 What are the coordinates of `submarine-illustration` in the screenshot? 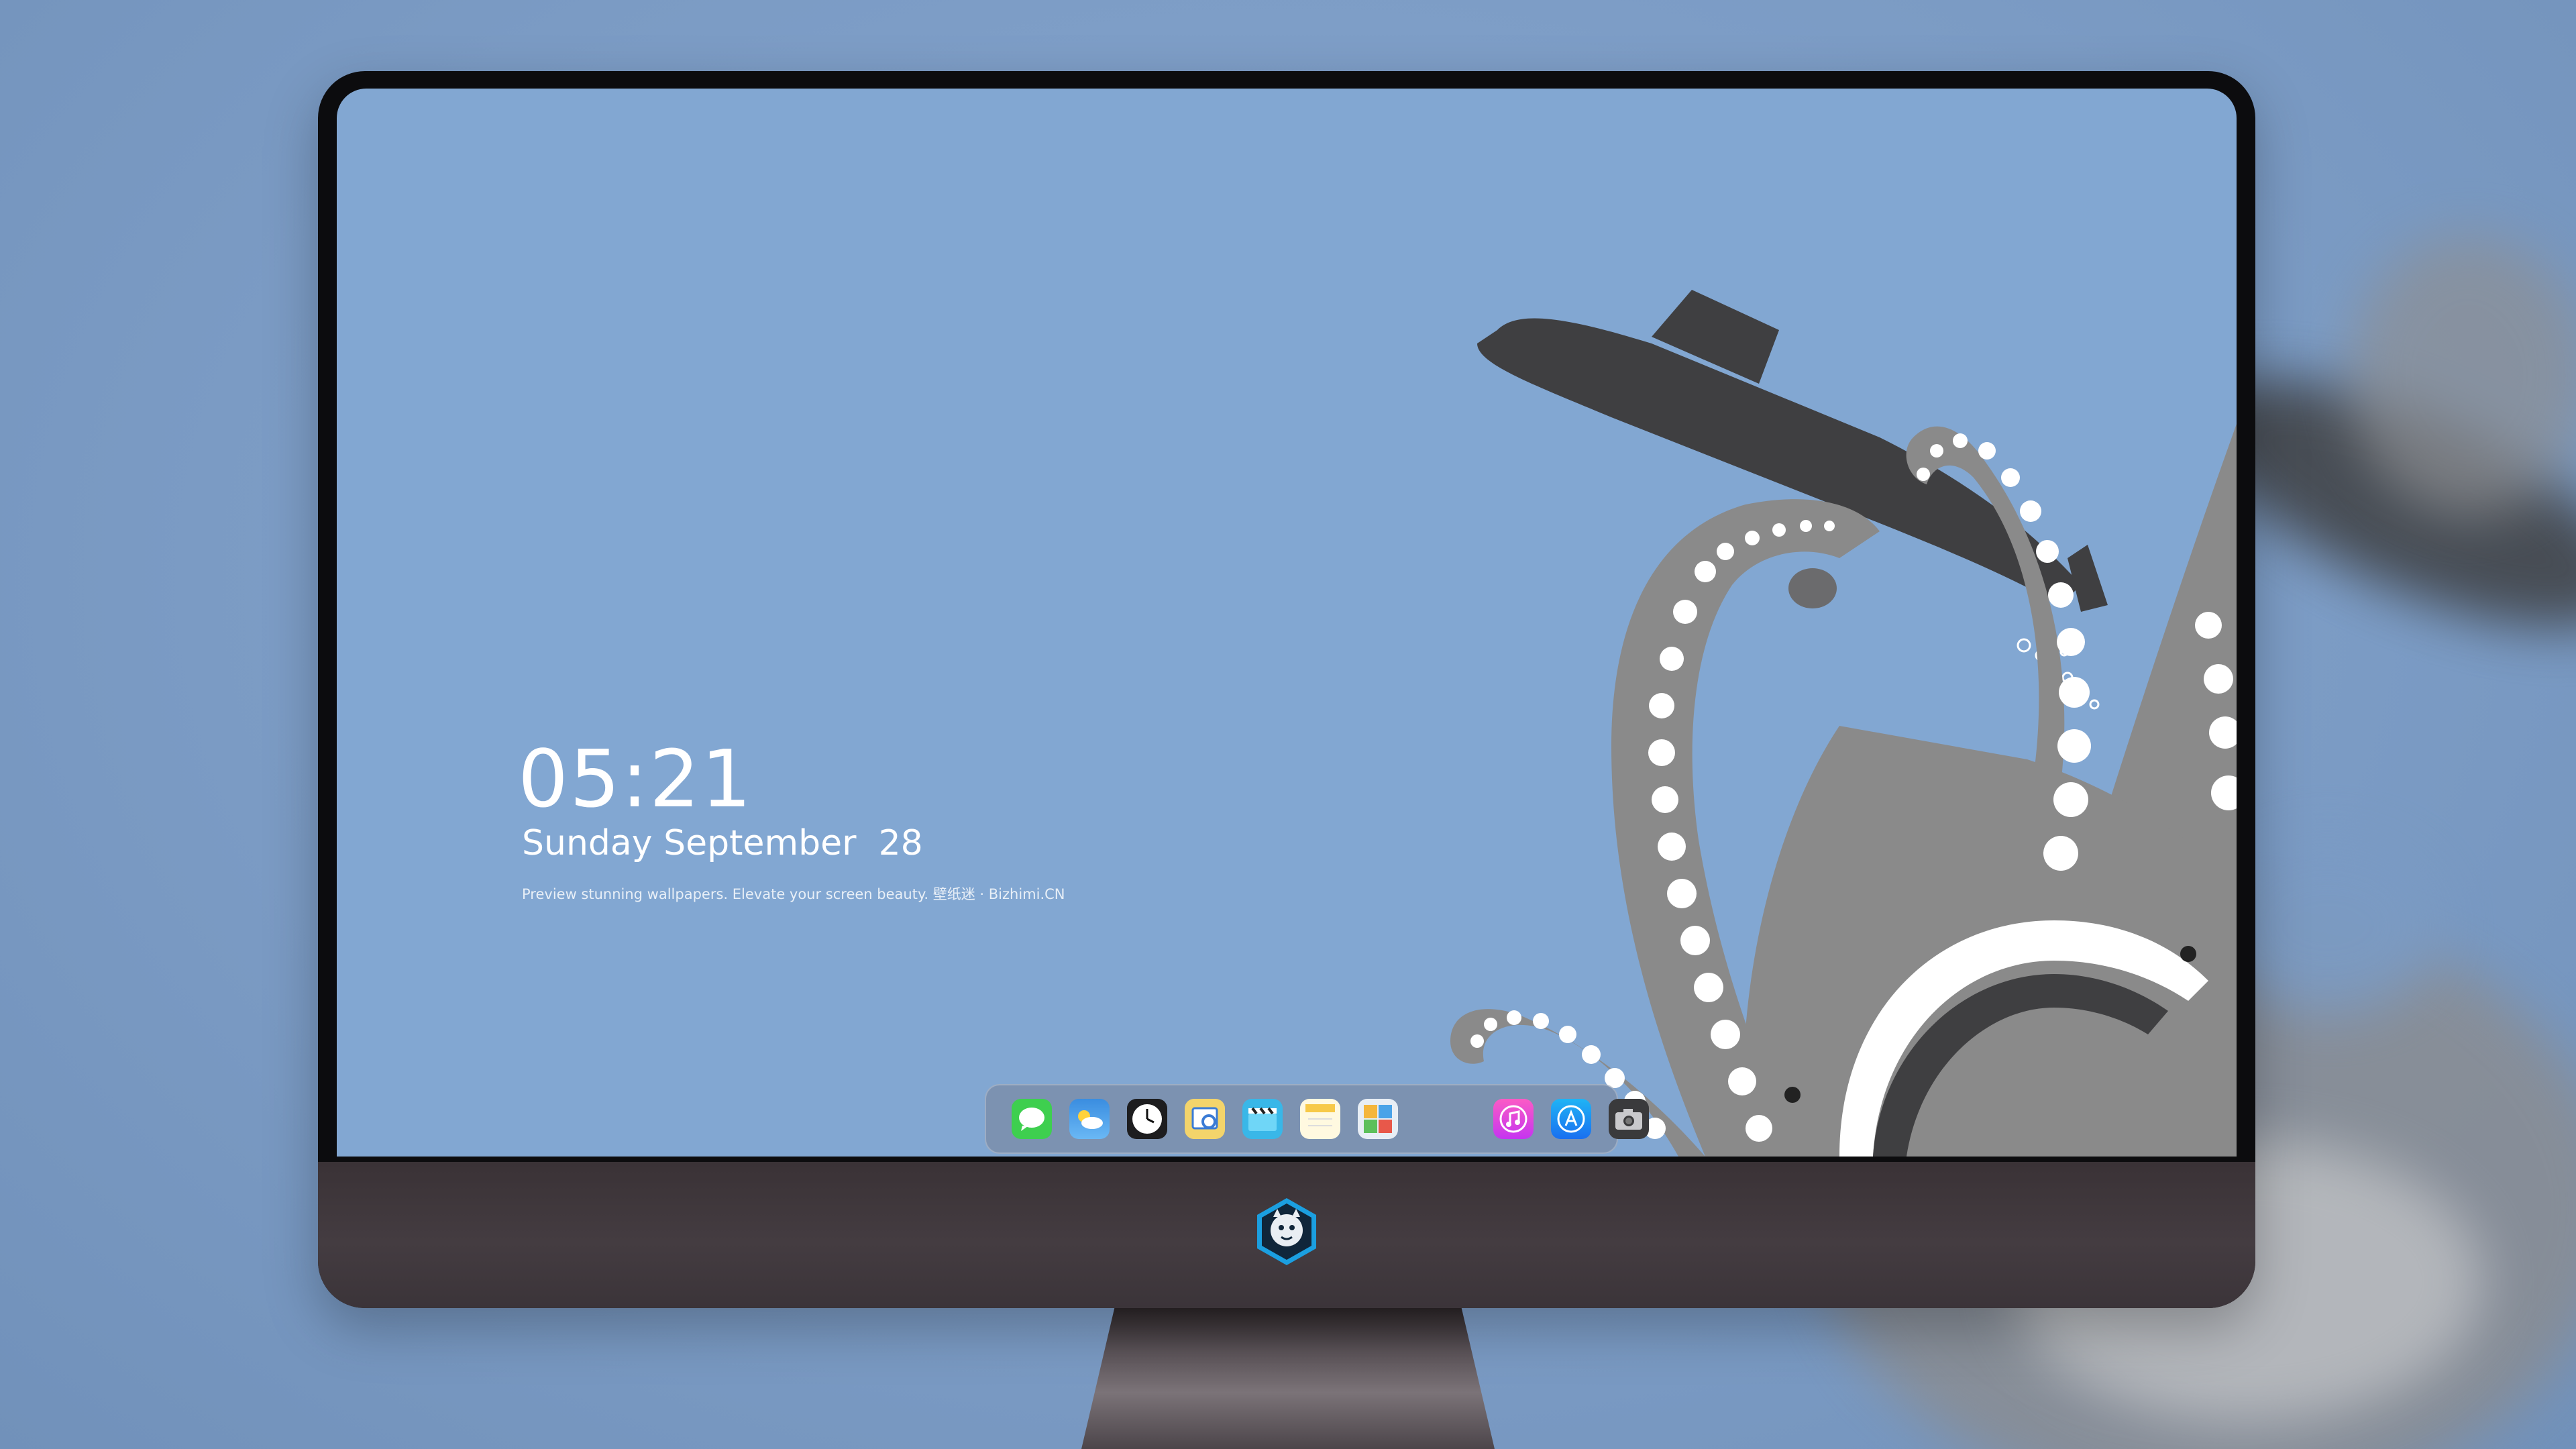 It's located at (1792, 500).